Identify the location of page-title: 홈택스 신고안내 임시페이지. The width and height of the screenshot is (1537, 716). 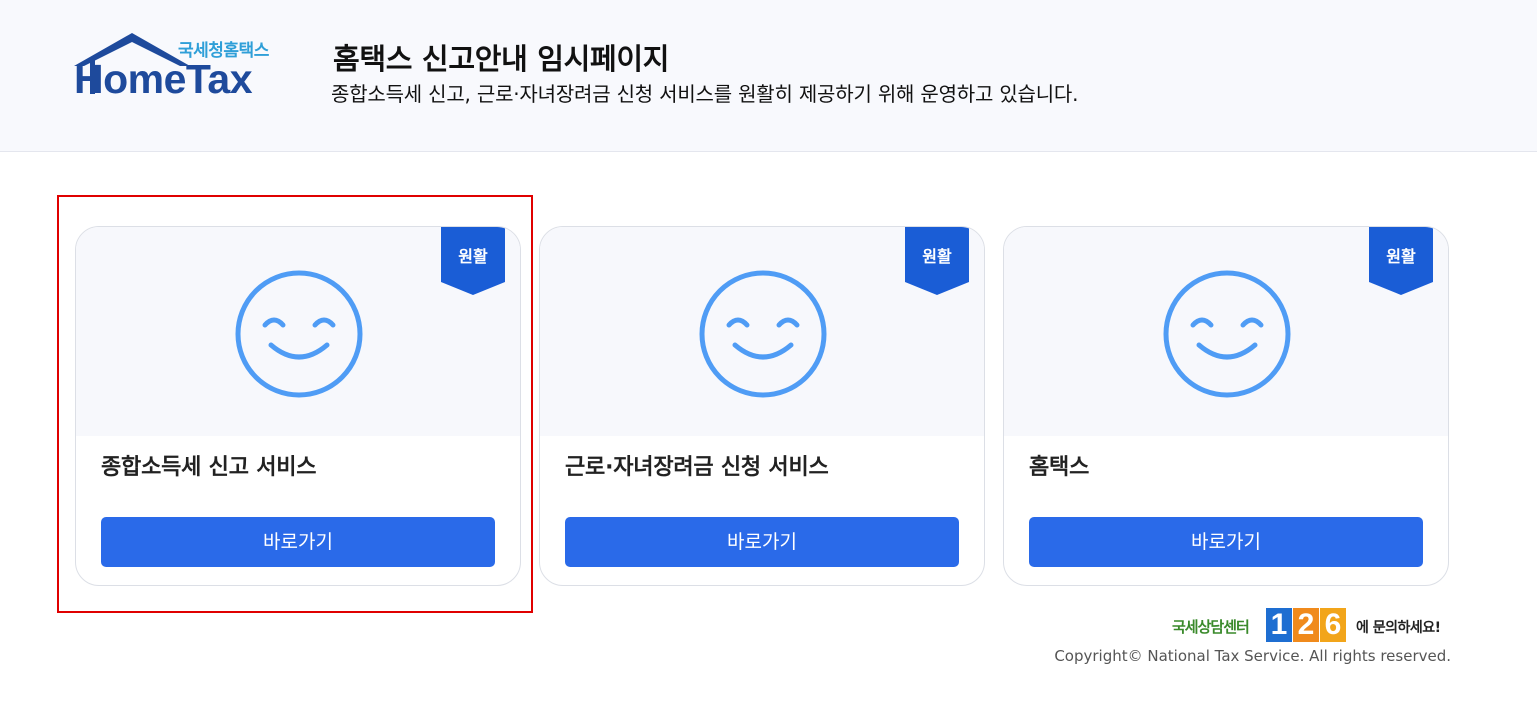
(501, 59).